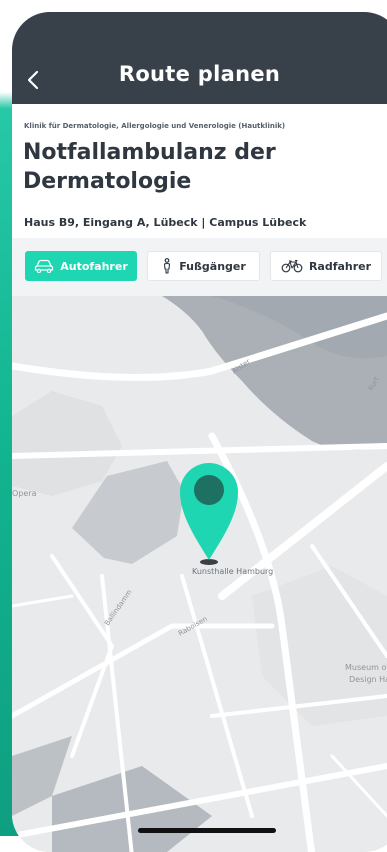 This screenshot has width=387, height=852. Describe the element at coordinates (232, 571) in the screenshot. I see `map-label-kunsthalle: Kunsthalle Hamburg` at that location.